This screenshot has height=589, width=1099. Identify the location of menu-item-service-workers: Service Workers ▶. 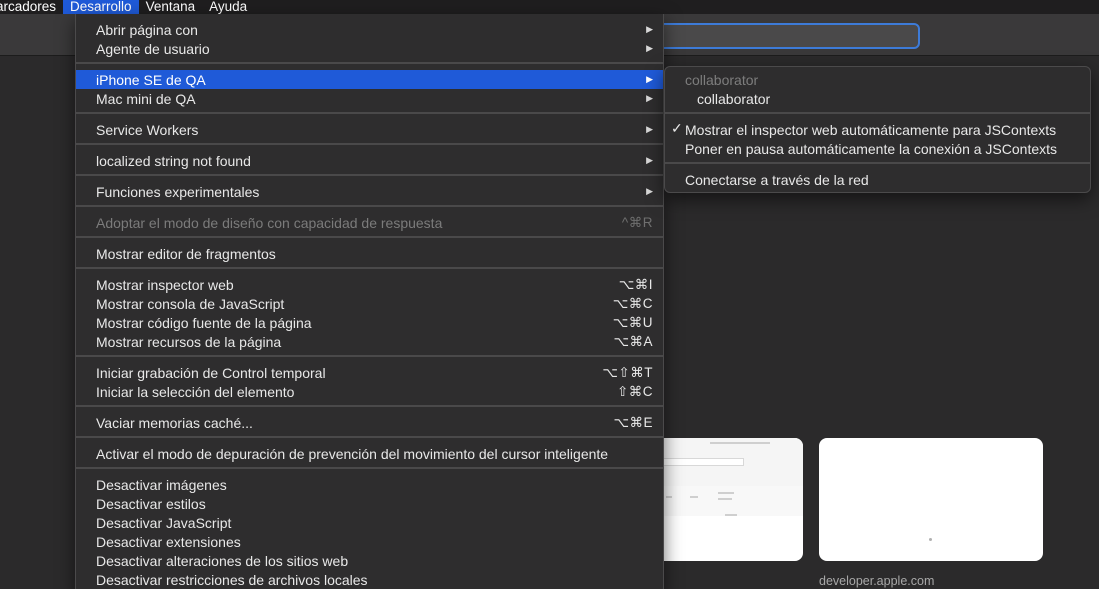
(369, 129).